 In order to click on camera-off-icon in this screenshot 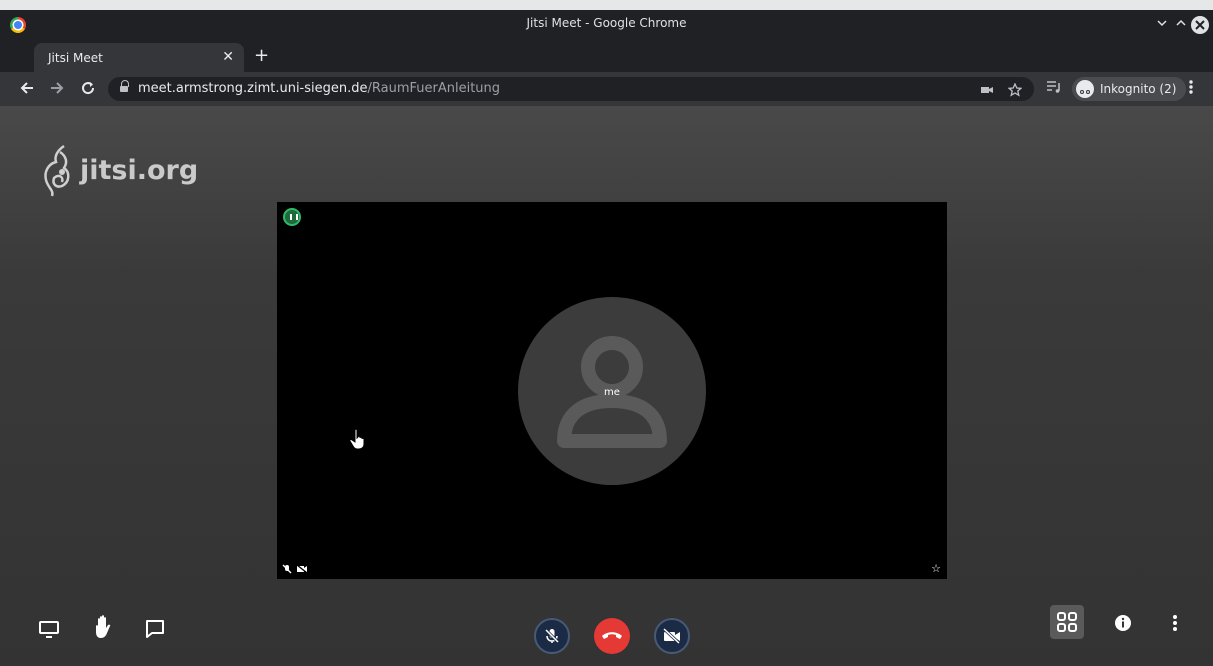, I will do `click(671, 636)`.